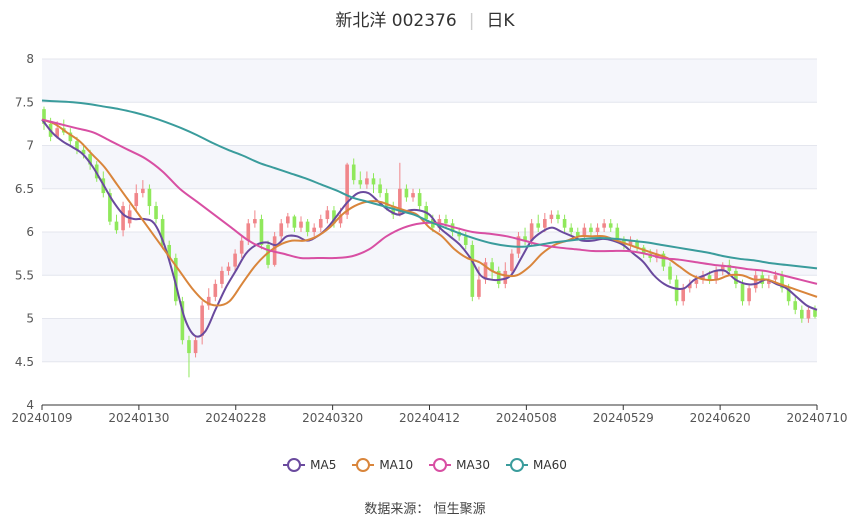 Image resolution: width=850 pixels, height=517 pixels. What do you see at coordinates (24, 362) in the screenshot?
I see `y-tick-label: 4.5` at bounding box center [24, 362].